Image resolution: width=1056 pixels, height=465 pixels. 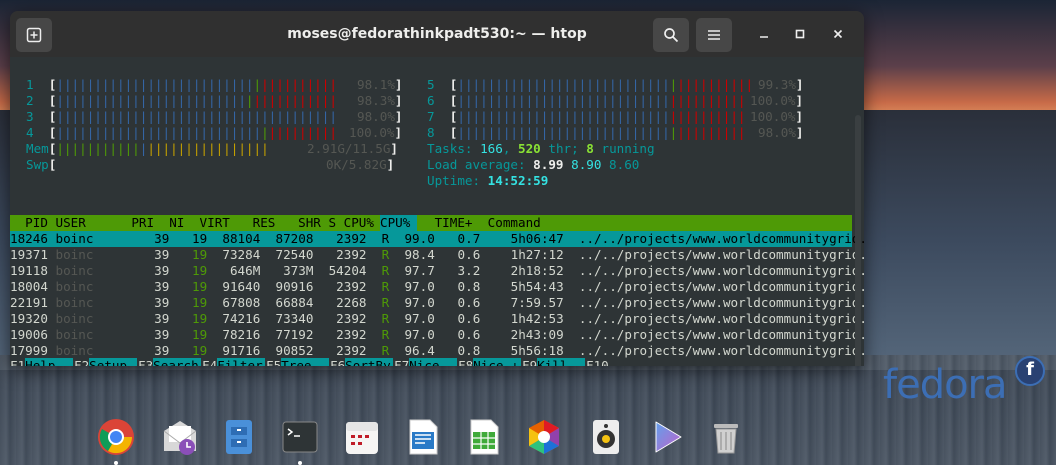 What do you see at coordinates (237, 254) in the screenshot?
I see `process-virt: 73284` at bounding box center [237, 254].